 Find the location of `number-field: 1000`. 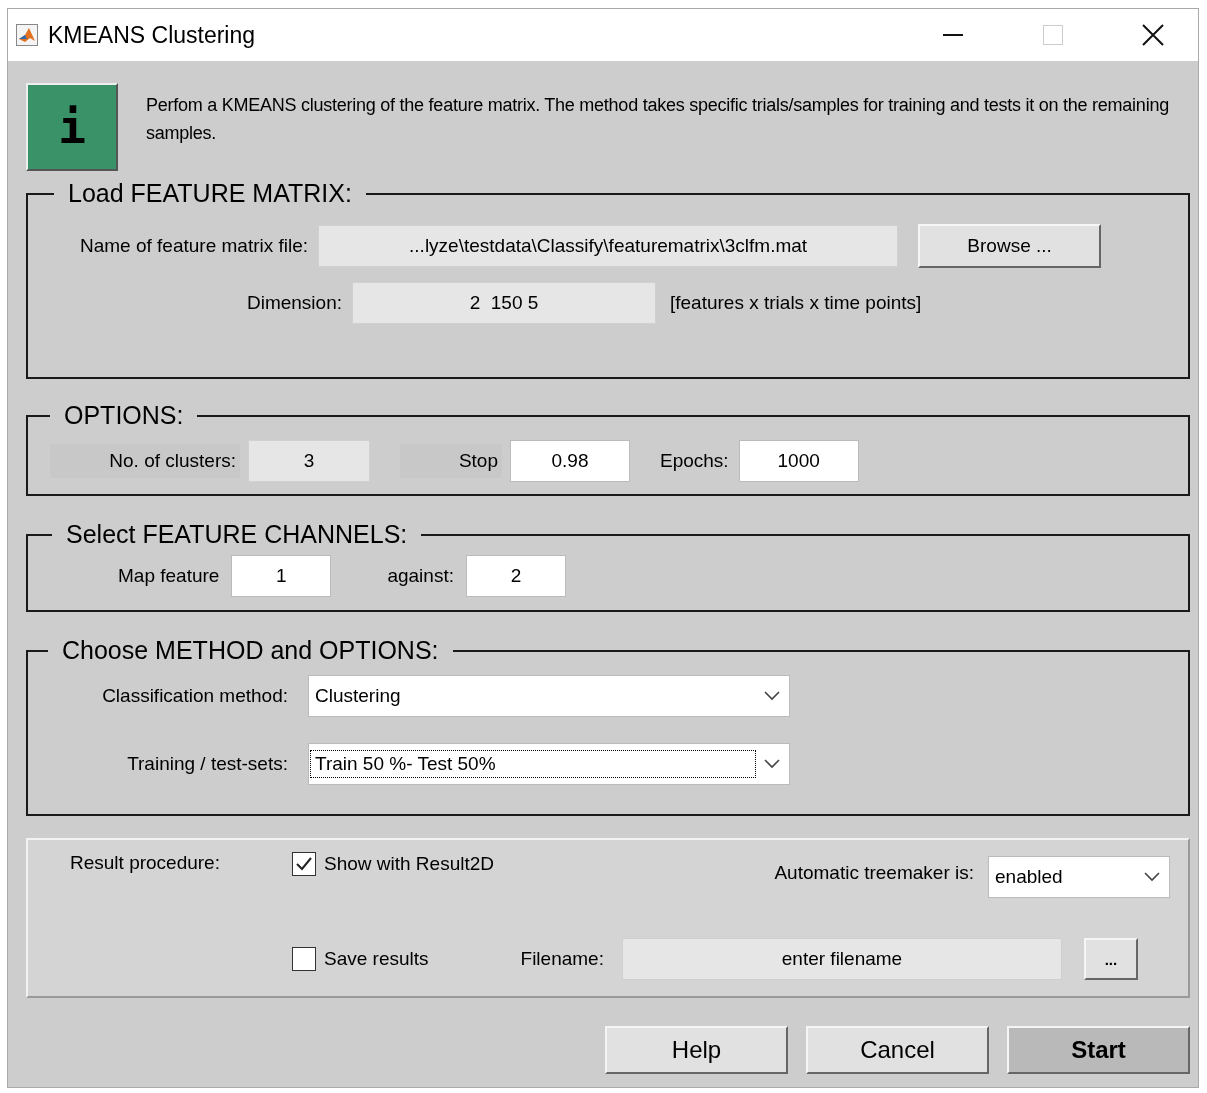

number-field: 1000 is located at coordinates (798, 461).